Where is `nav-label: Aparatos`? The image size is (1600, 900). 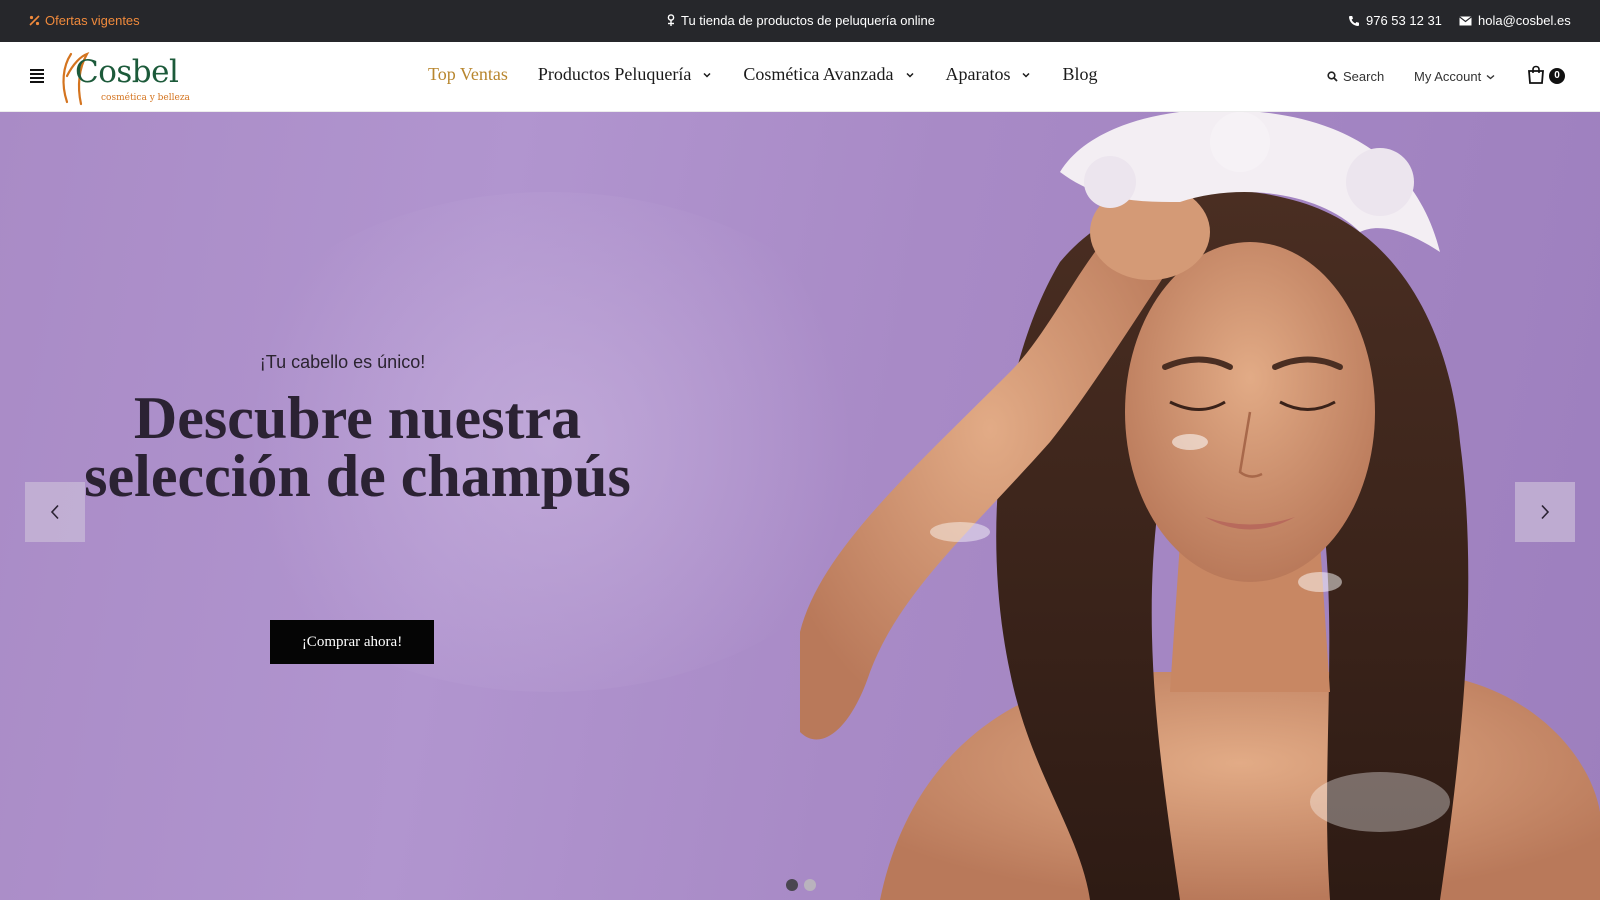 nav-label: Aparatos is located at coordinates (978, 74).